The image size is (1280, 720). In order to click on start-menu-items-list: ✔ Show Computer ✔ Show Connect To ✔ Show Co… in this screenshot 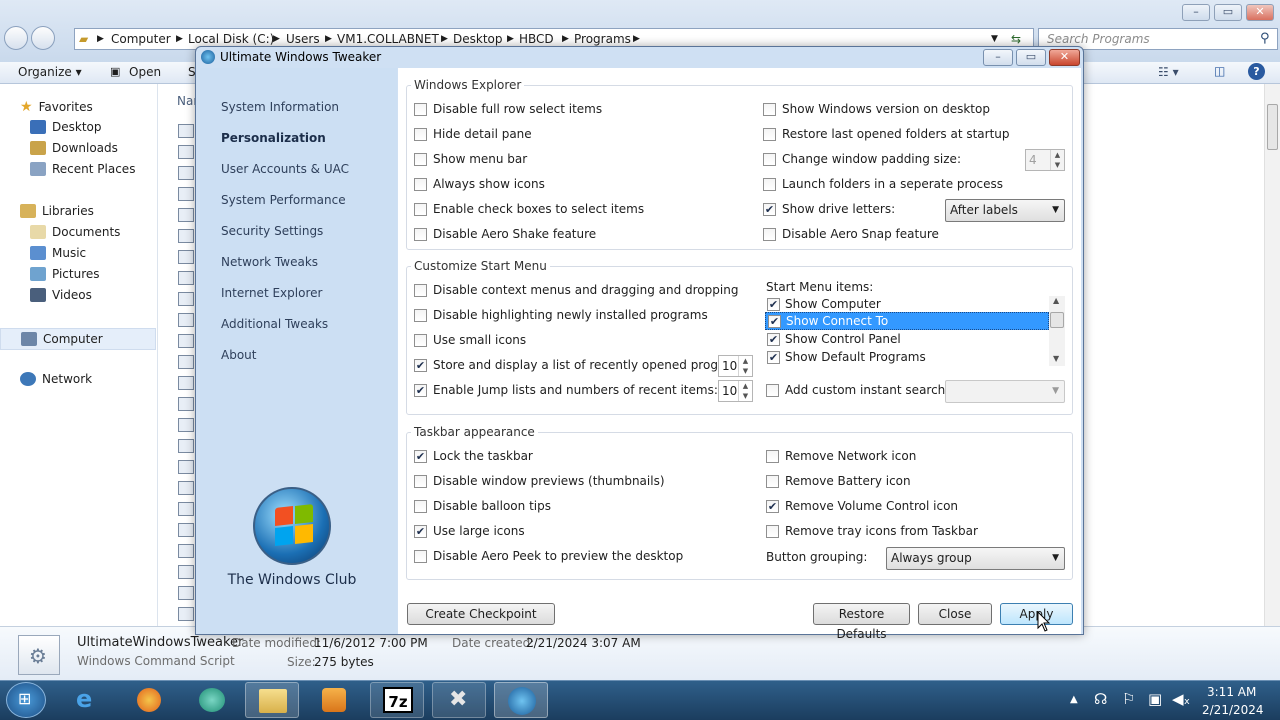, I will do `click(915, 330)`.